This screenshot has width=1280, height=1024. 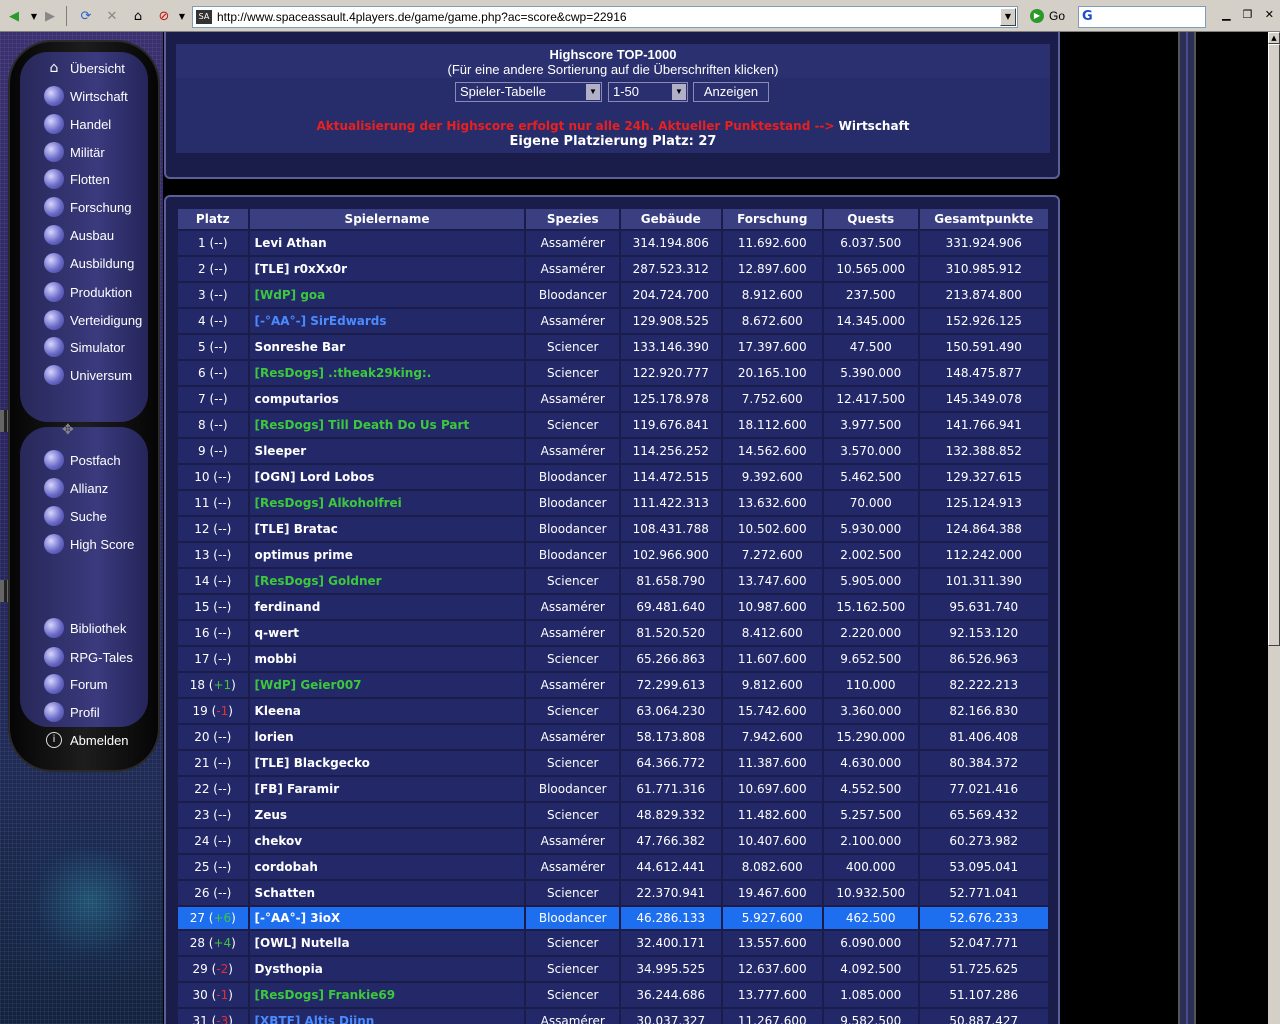 What do you see at coordinates (387, 711) in the screenshot?
I see `player-name: Kleena` at bounding box center [387, 711].